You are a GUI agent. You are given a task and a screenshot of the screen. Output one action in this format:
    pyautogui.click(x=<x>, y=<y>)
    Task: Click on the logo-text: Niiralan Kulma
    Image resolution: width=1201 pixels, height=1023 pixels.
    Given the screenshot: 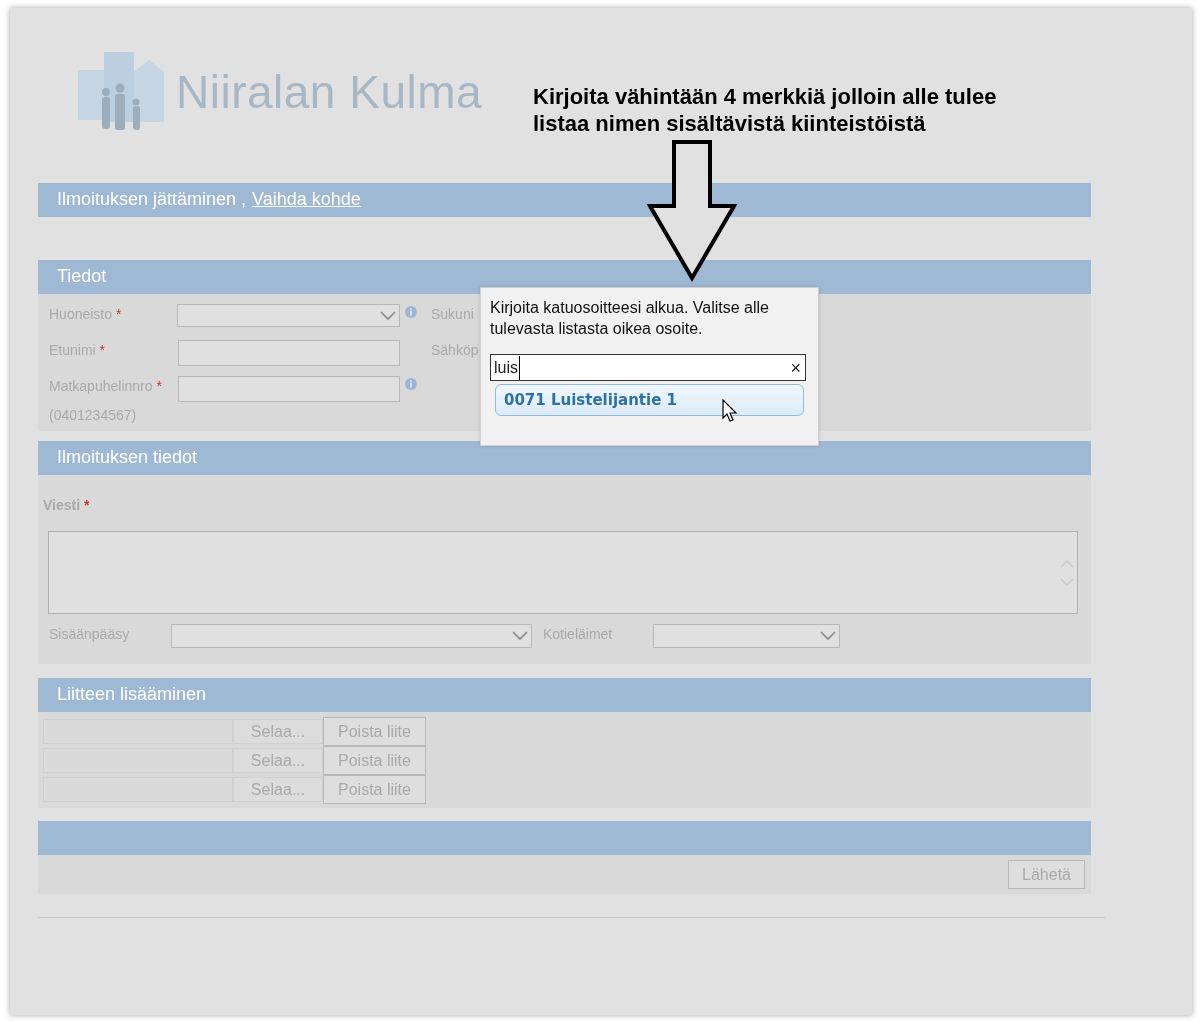 What is the action you would take?
    pyautogui.click(x=329, y=92)
    